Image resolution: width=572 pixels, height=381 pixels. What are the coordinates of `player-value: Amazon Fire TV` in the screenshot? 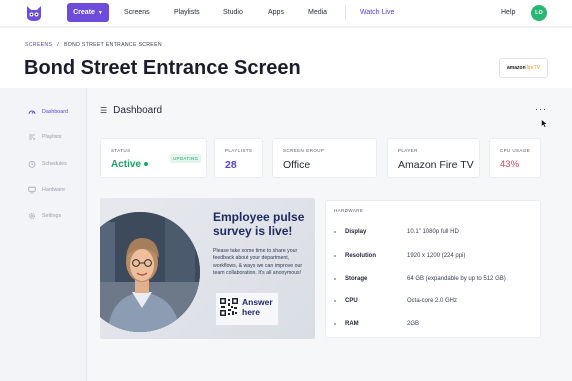 It's located at (436, 165).